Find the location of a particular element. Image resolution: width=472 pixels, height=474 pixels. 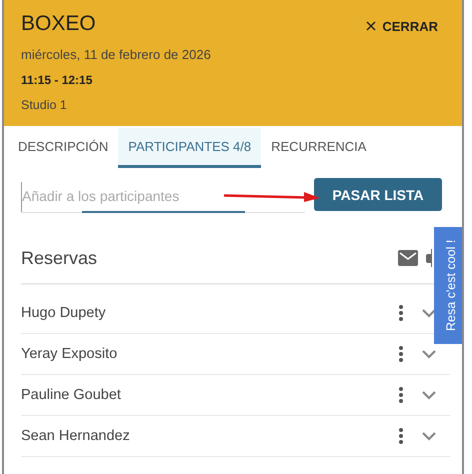

print-icon is located at coordinates (429, 258).